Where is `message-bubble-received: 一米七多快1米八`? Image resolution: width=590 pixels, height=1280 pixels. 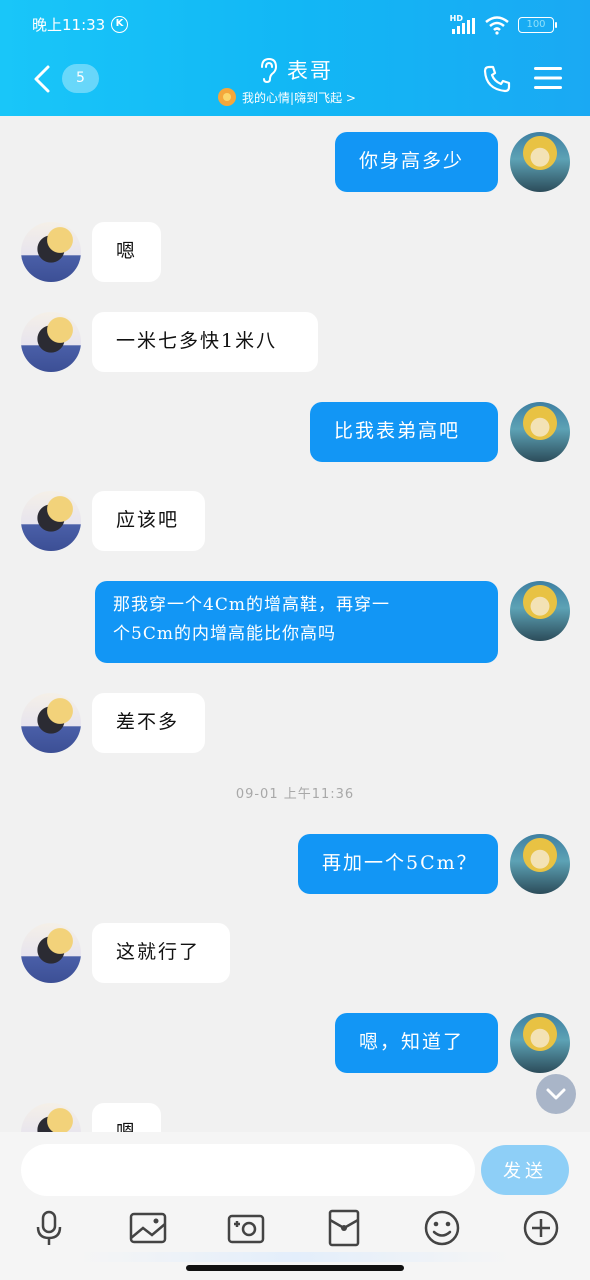 message-bubble-received: 一米七多快1米八 is located at coordinates (205, 342).